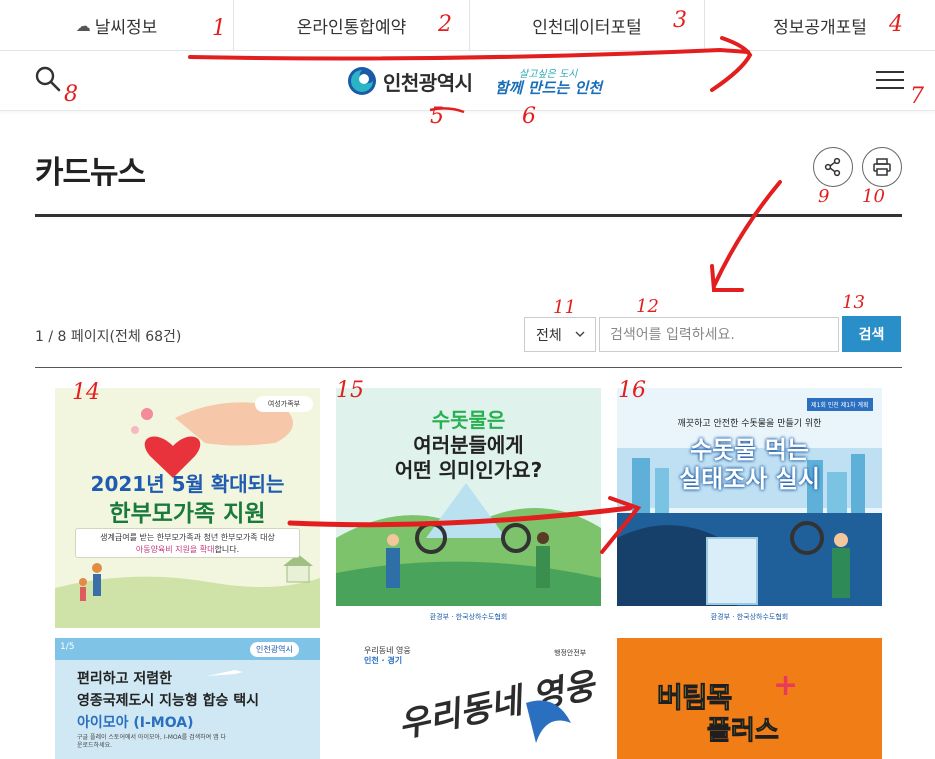 This screenshot has height=759, width=935. What do you see at coordinates (90, 173) in the screenshot?
I see `page-title: 카드뉴스` at bounding box center [90, 173].